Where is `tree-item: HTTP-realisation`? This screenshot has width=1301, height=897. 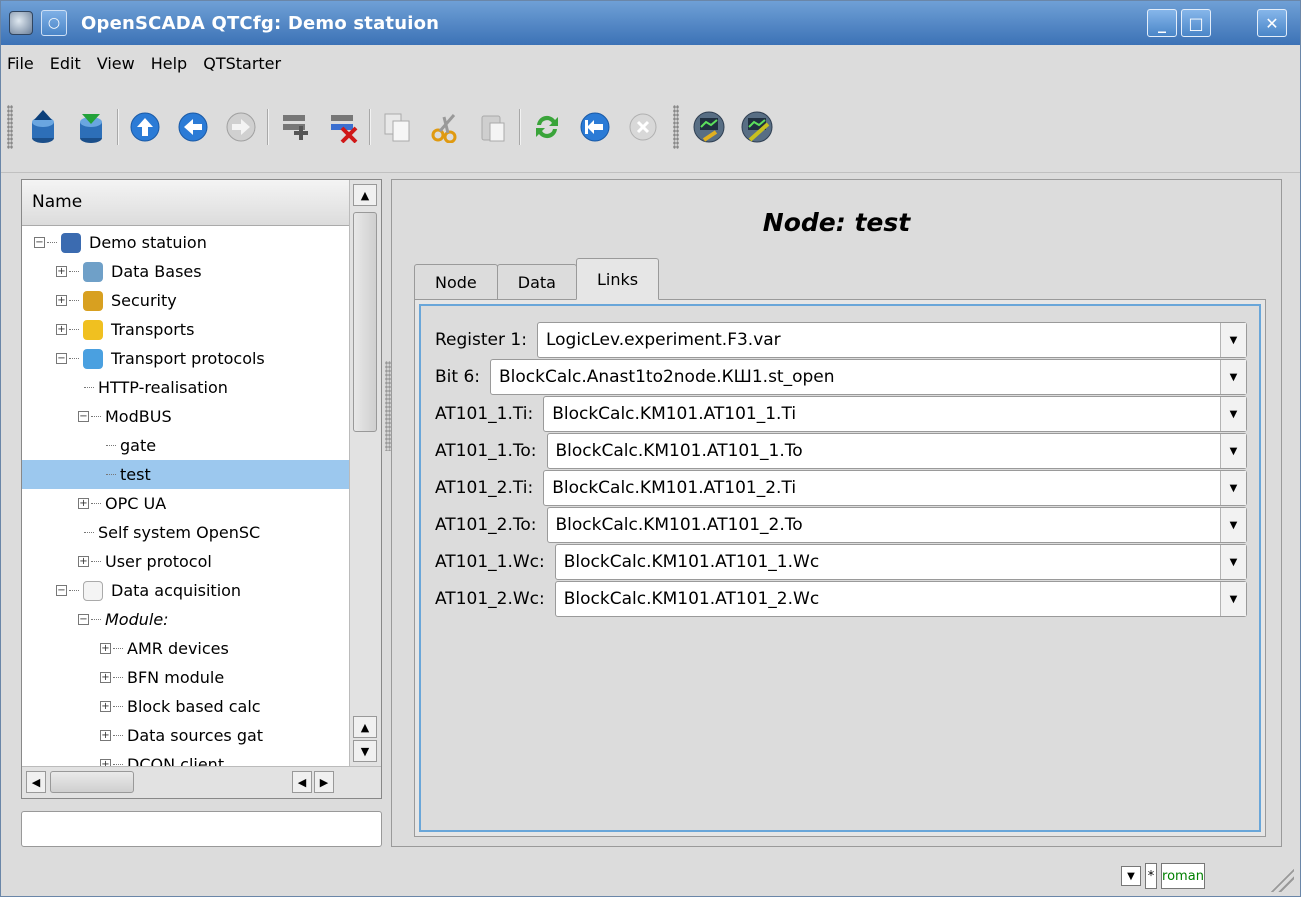
tree-item: HTTP-realisation is located at coordinates (185, 387).